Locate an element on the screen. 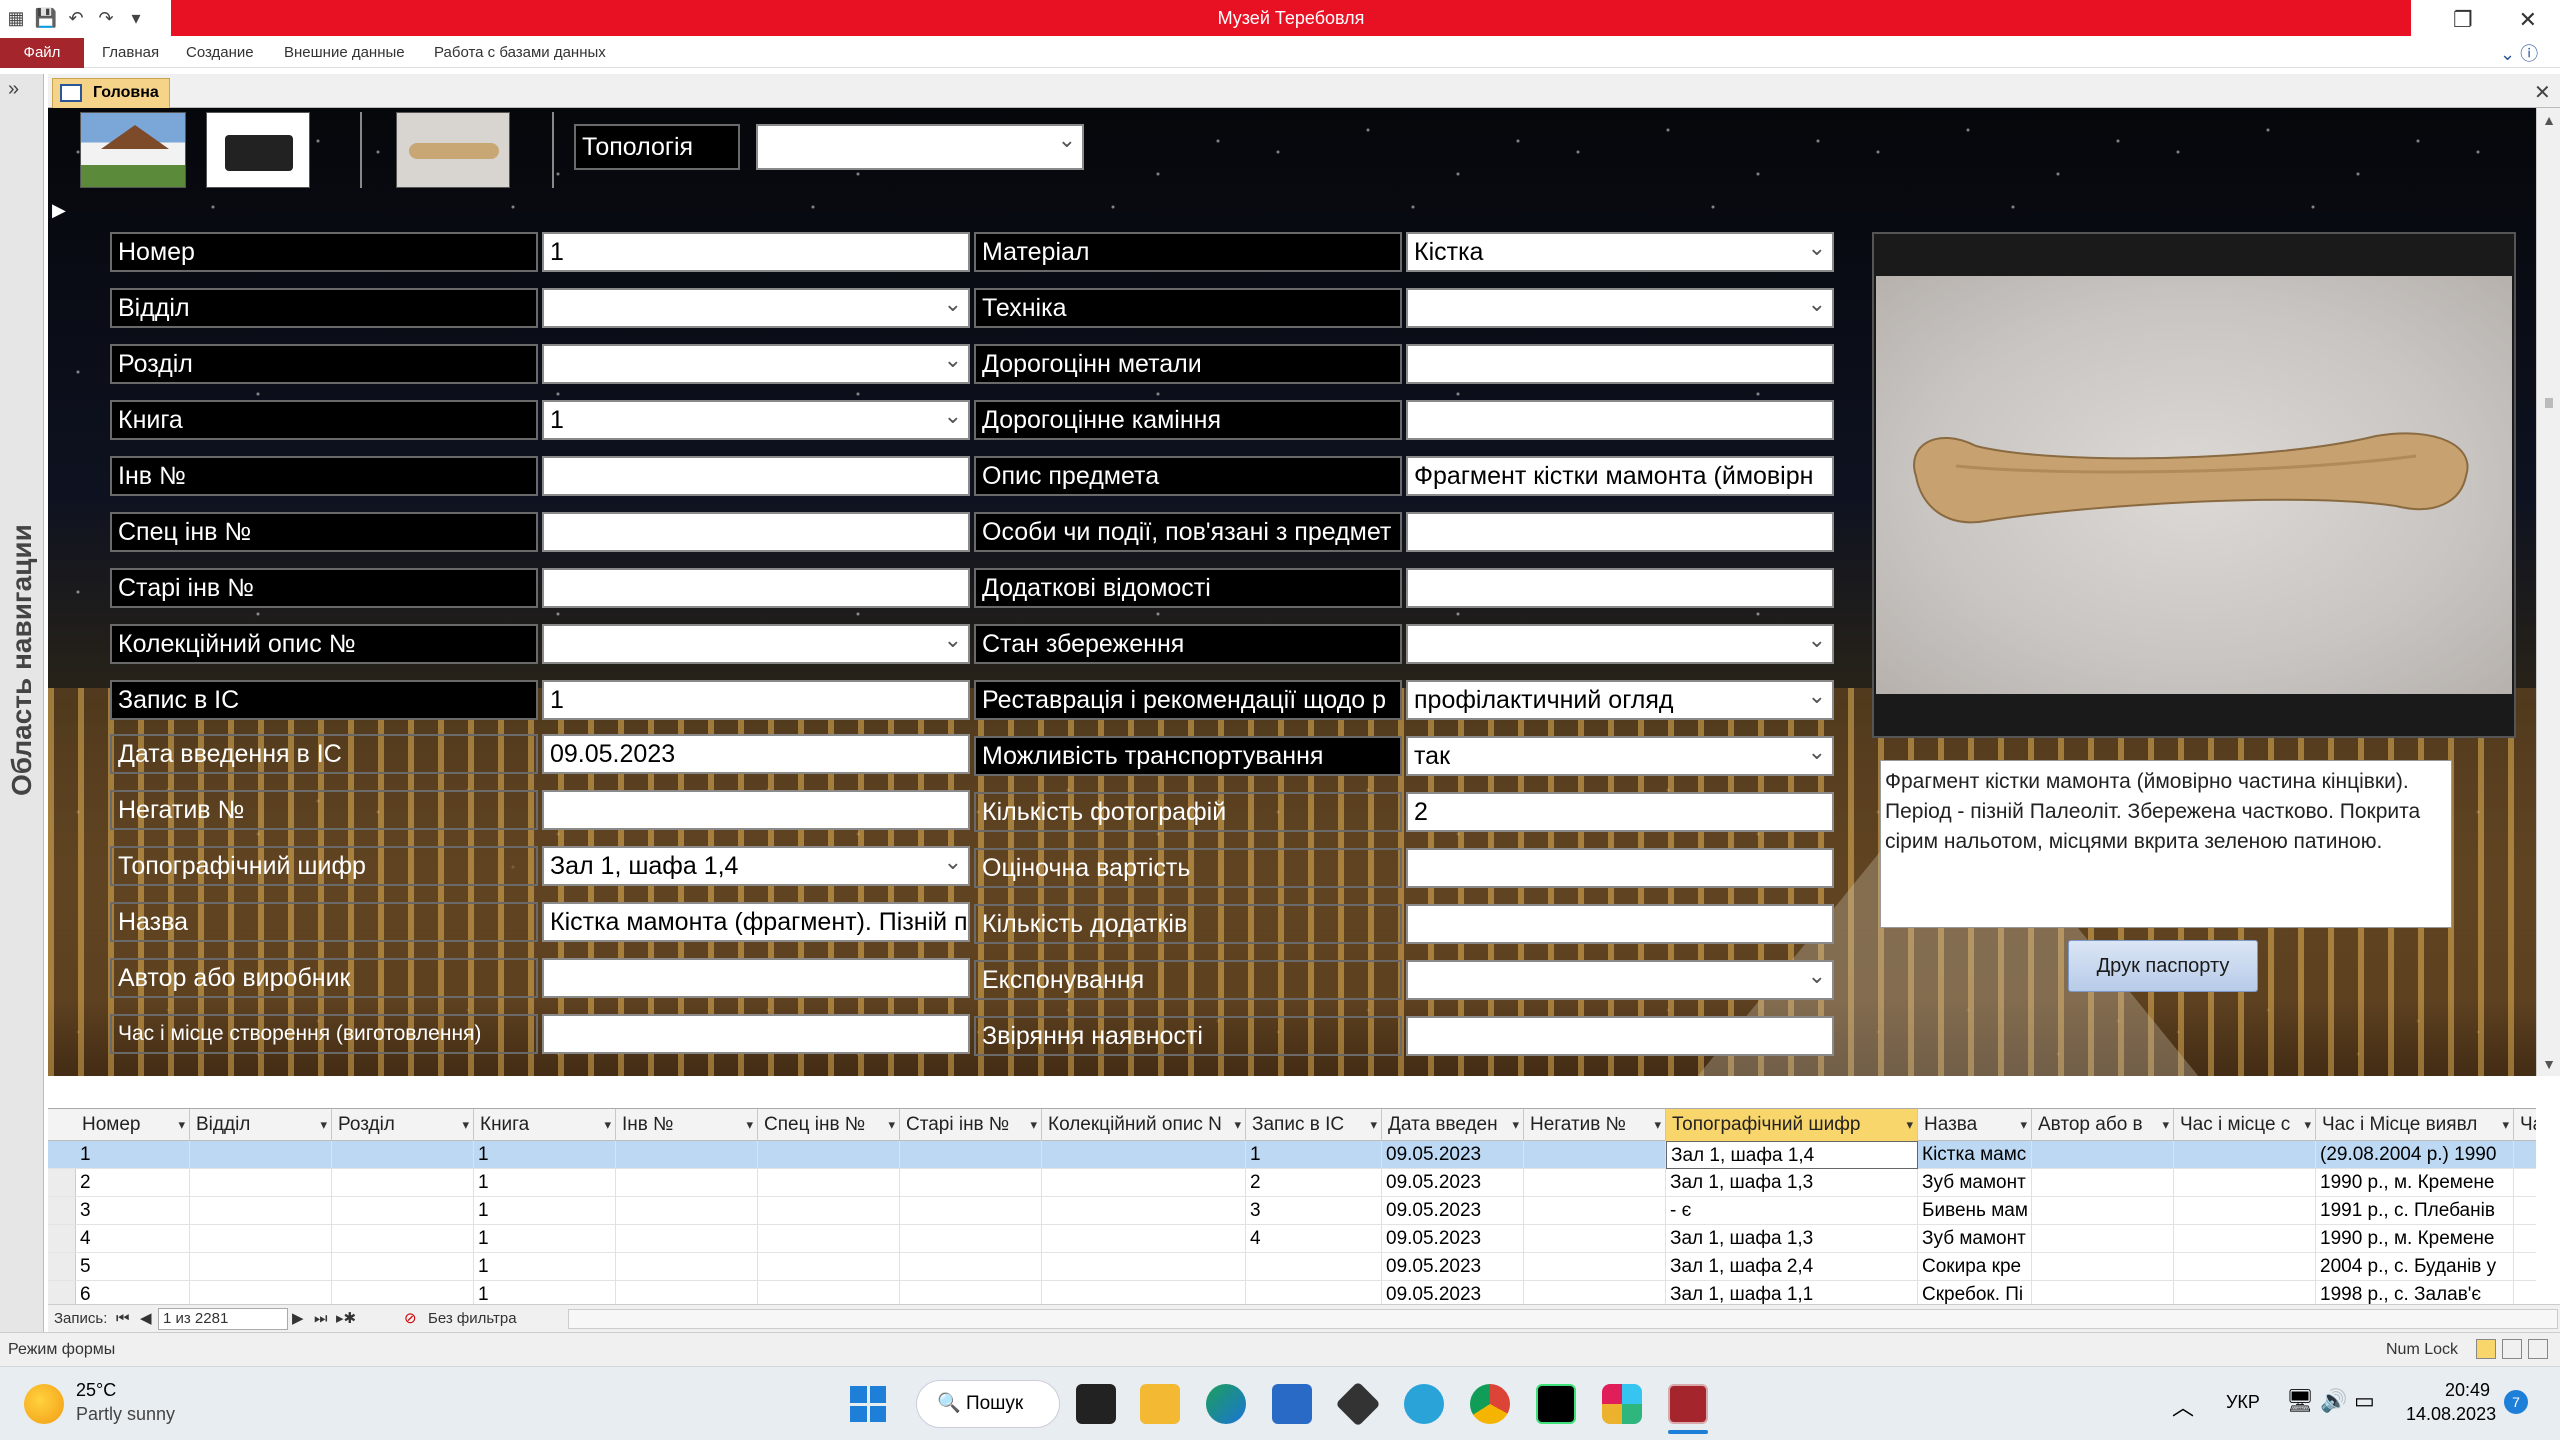 This screenshot has width=2560, height=1440. col-header: Розділ is located at coordinates (403, 1125).